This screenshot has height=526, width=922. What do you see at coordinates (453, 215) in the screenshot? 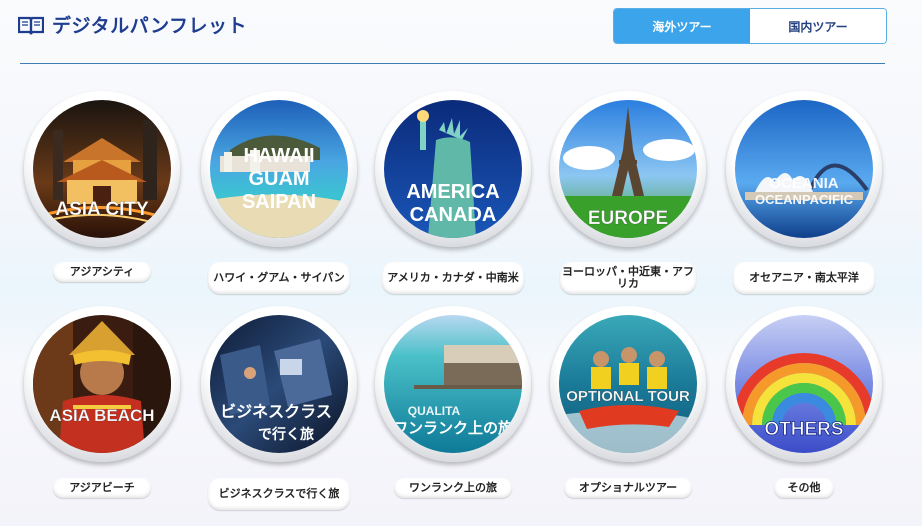
I see `destination-overlay-america-line2: CANADA` at bounding box center [453, 215].